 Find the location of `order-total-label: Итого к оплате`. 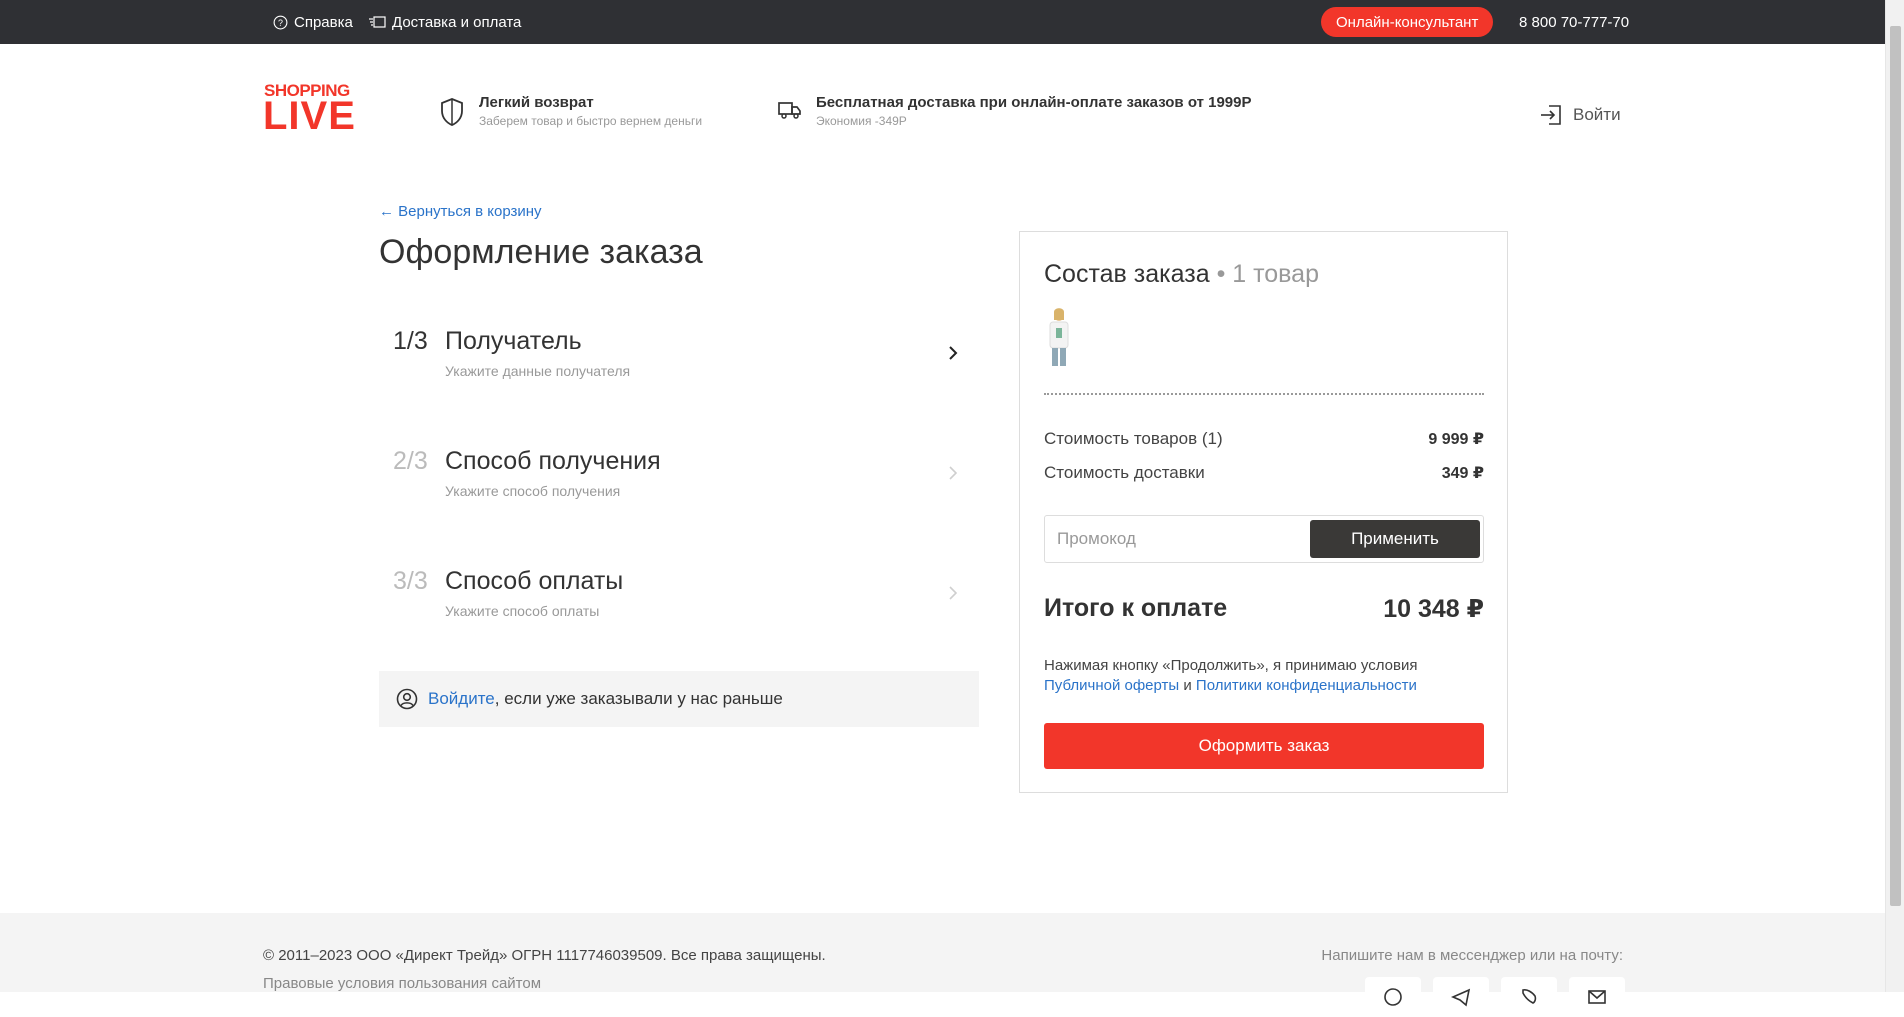

order-total-label: Итого к оплате is located at coordinates (1136, 608).